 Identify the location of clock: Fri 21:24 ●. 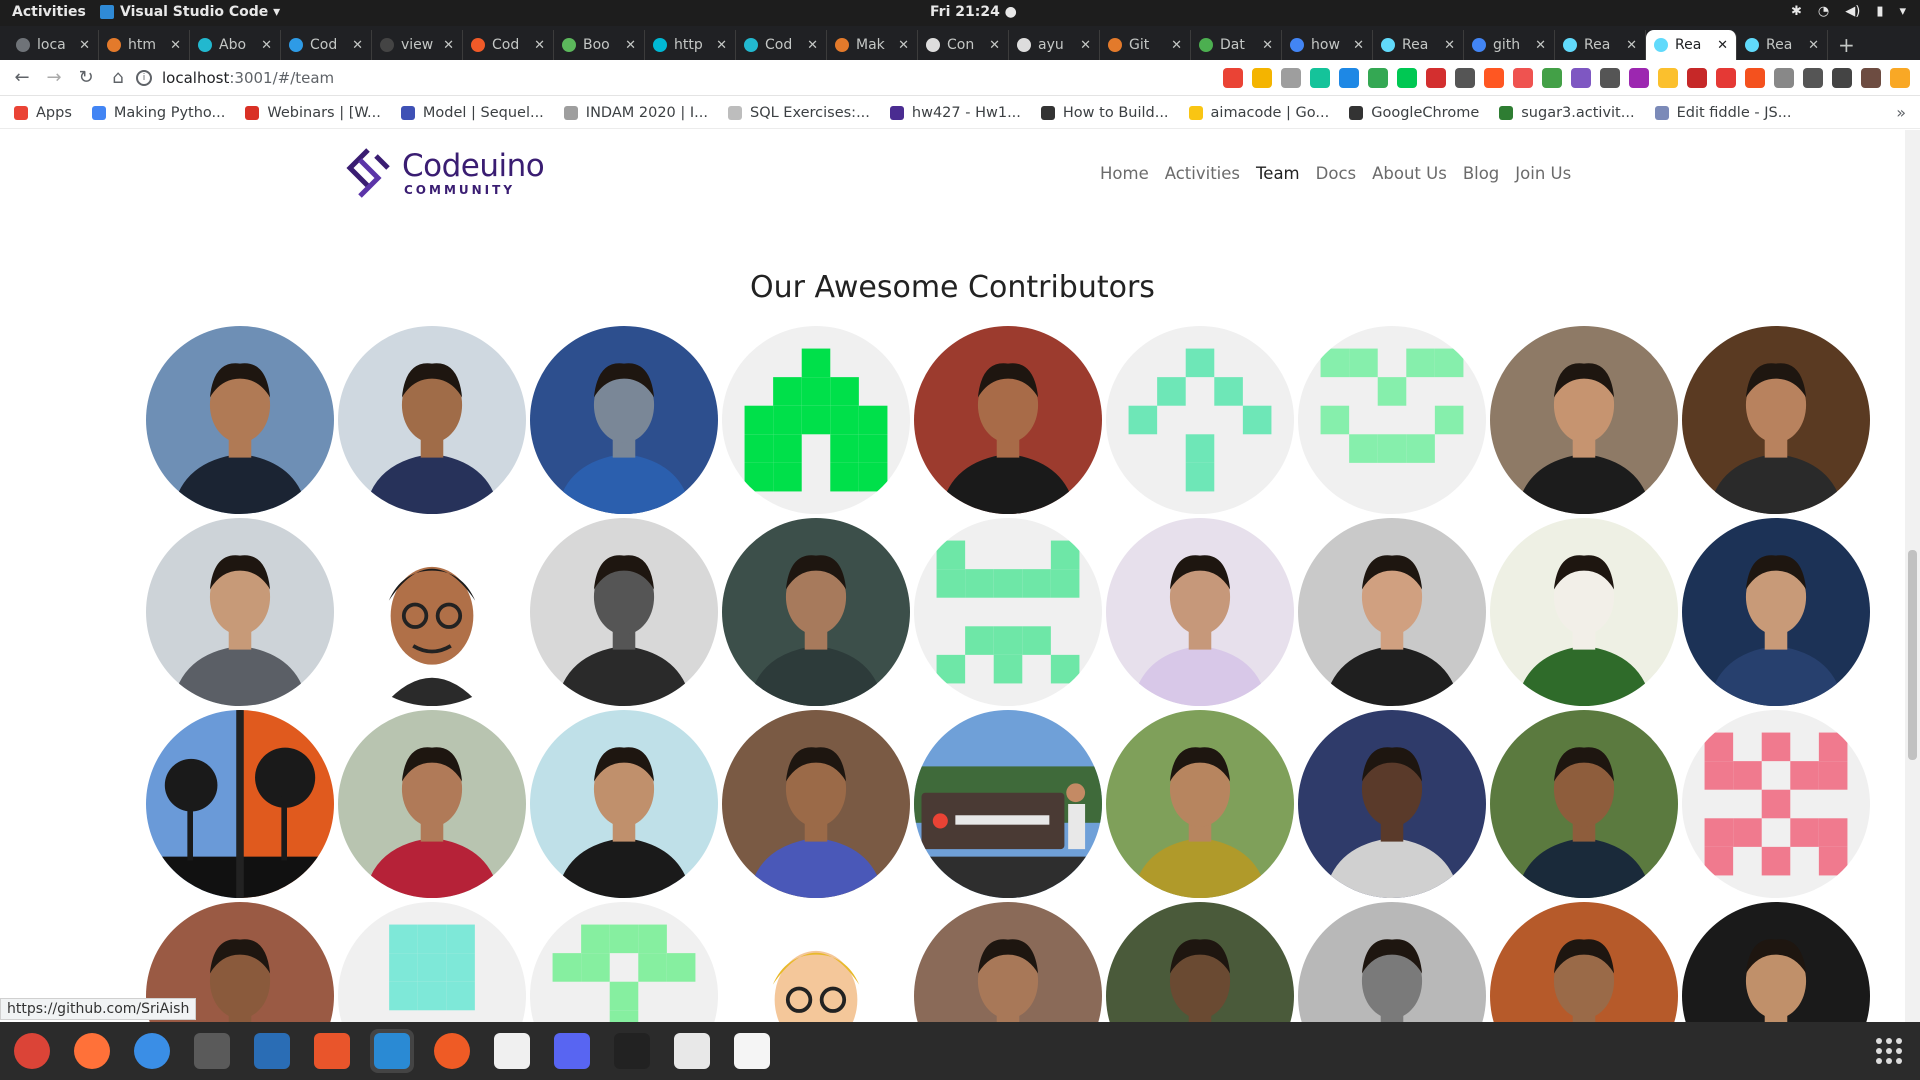
(973, 12).